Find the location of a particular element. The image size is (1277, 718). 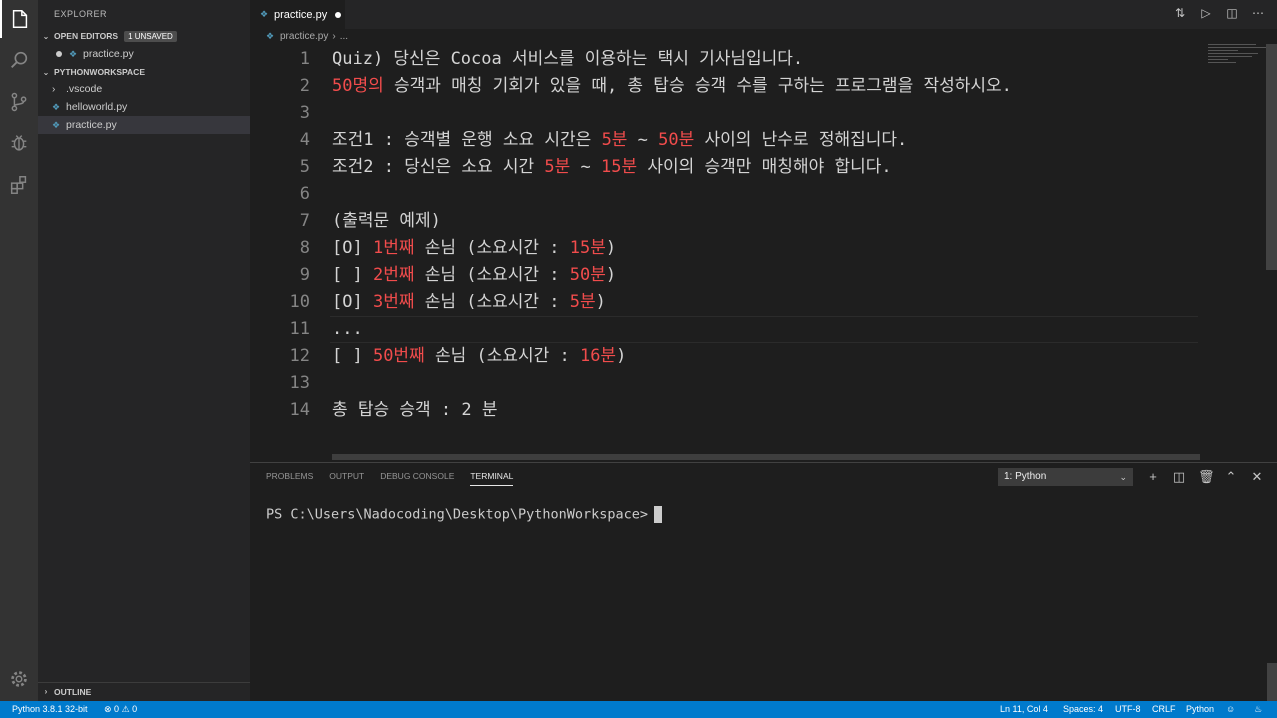

tab-terminal: TERMINAL is located at coordinates (492, 478).